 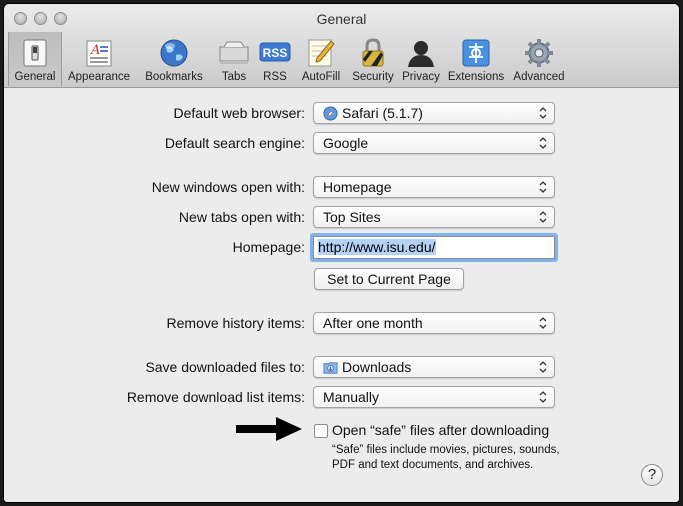 I want to click on search-engine-label: Default search engine:, so click(x=234, y=143).